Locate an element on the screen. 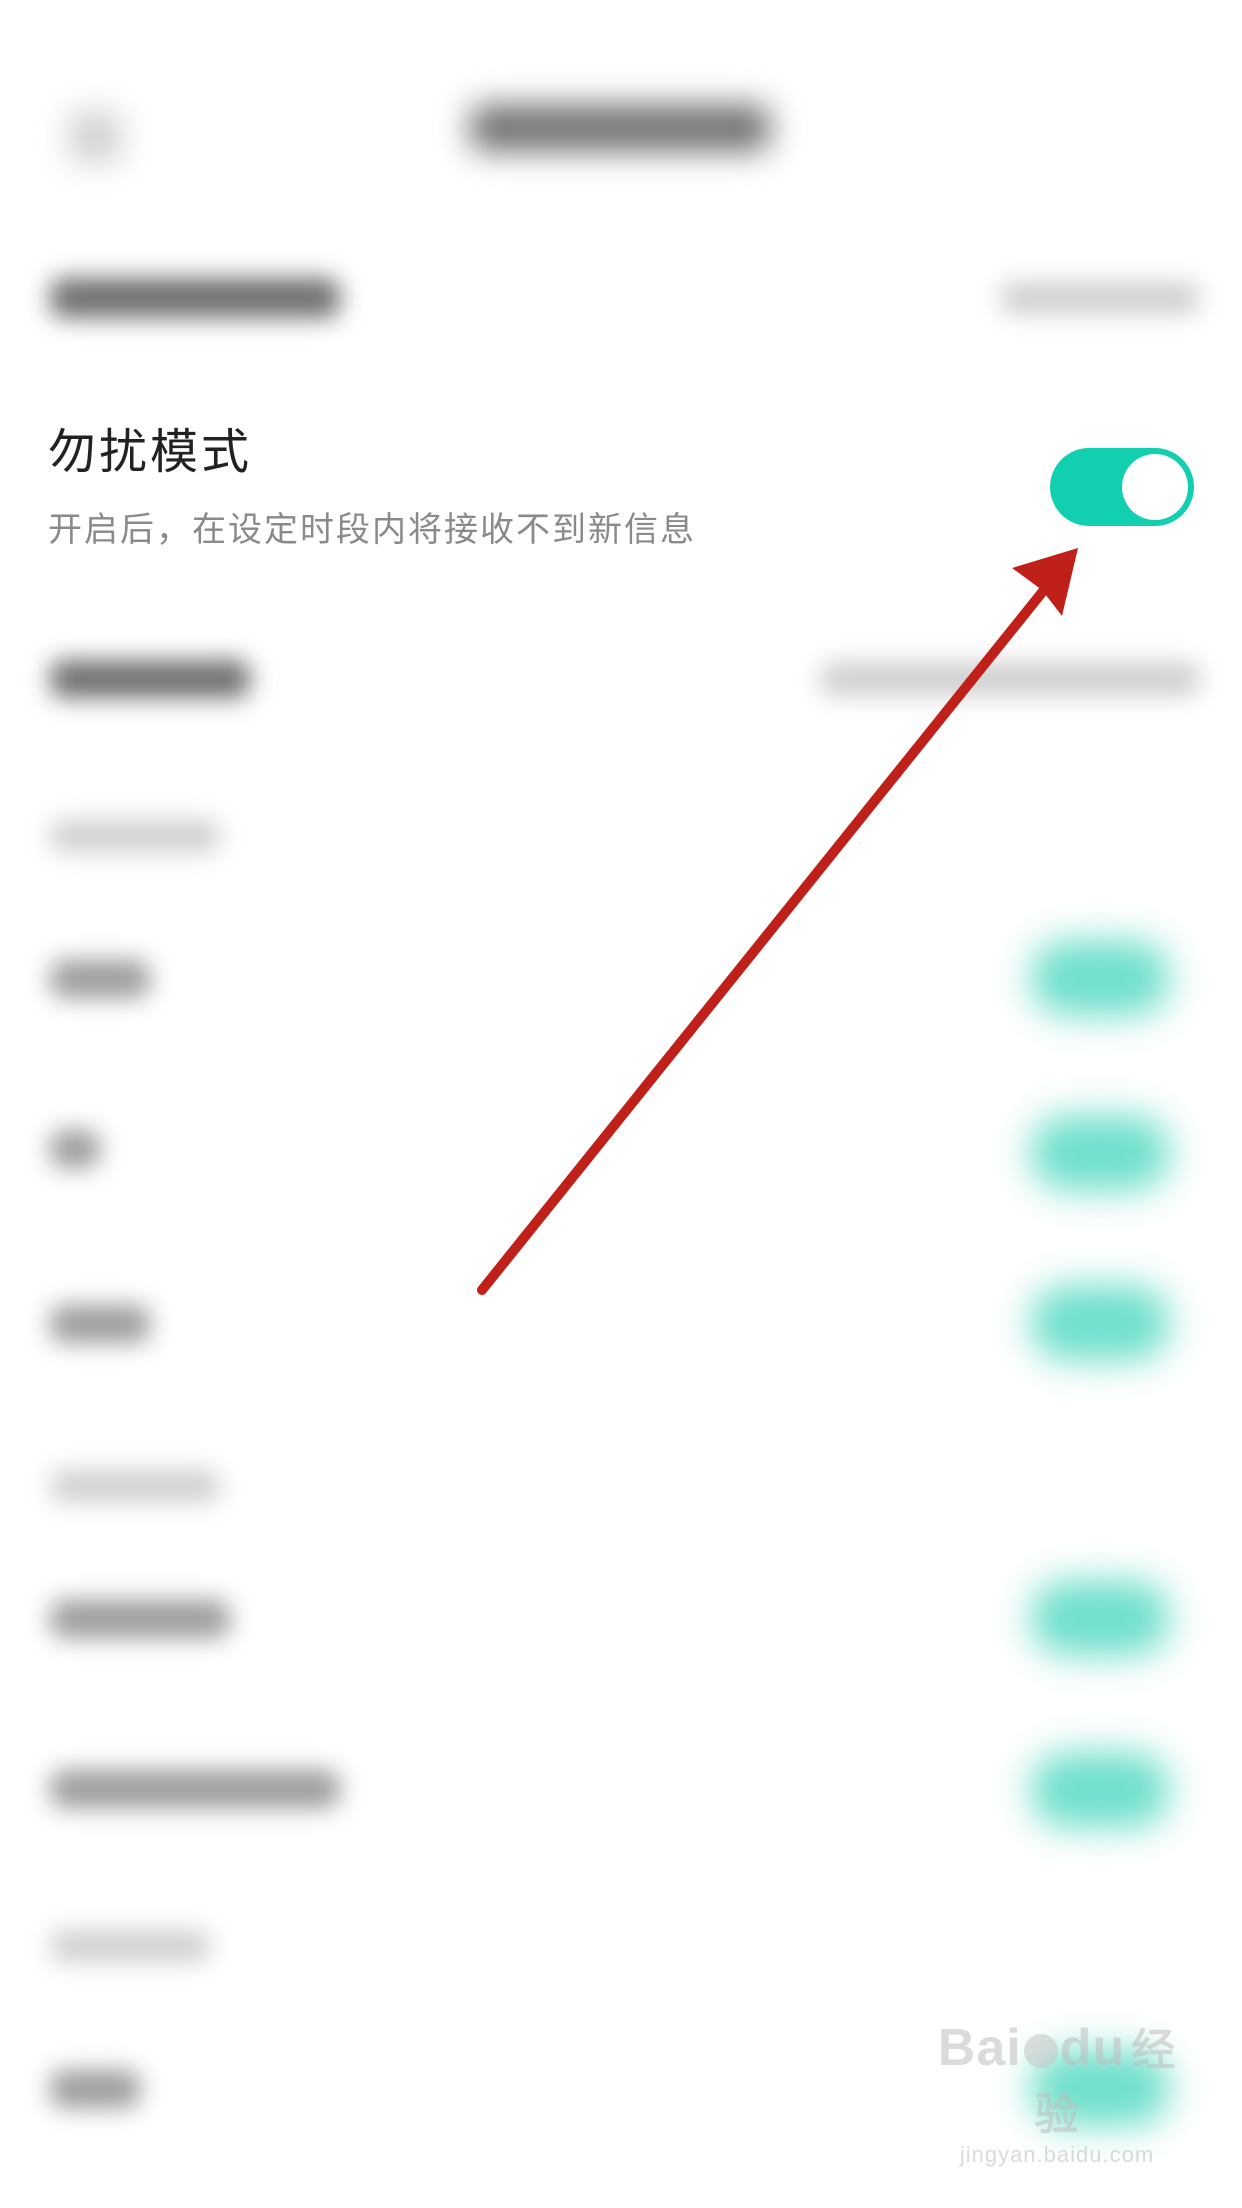 This screenshot has width=1242, height=2208. toggle-knob is located at coordinates (1155, 487).